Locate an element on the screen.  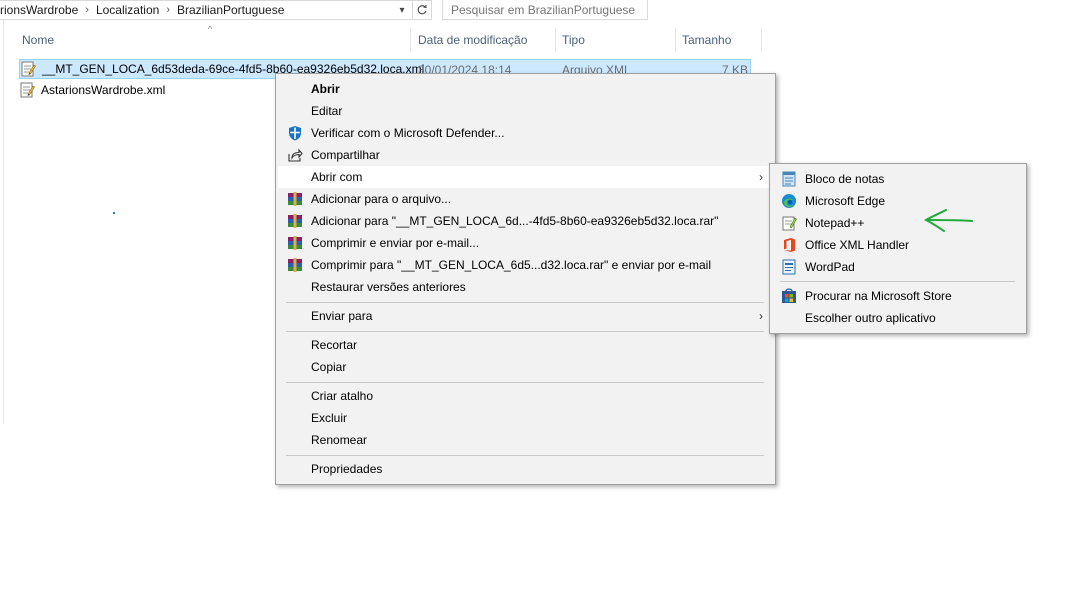
submenu-item-label: WordPad is located at coordinates (830, 267).